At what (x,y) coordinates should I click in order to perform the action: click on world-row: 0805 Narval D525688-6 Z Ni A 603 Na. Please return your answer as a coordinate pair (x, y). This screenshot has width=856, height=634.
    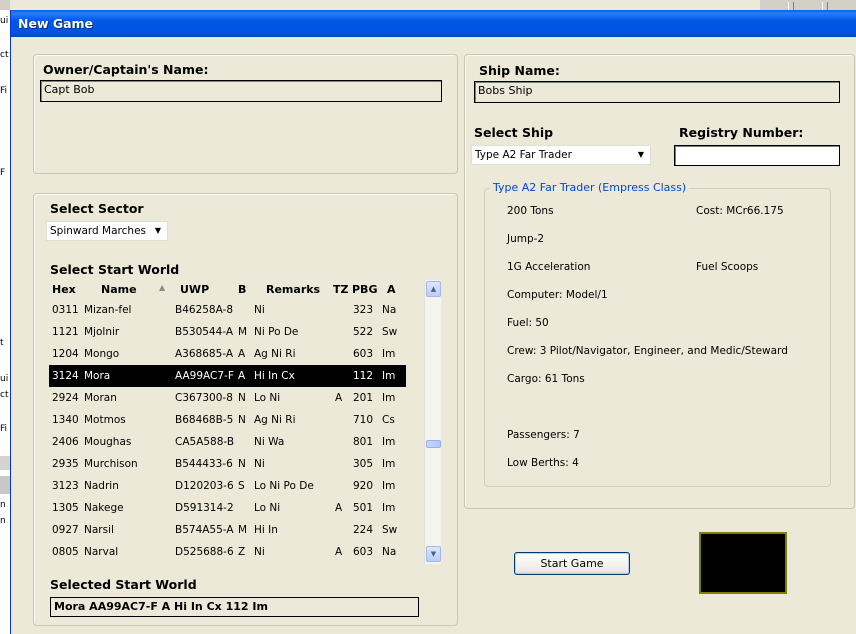
    Looking at the image, I should click on (227, 552).